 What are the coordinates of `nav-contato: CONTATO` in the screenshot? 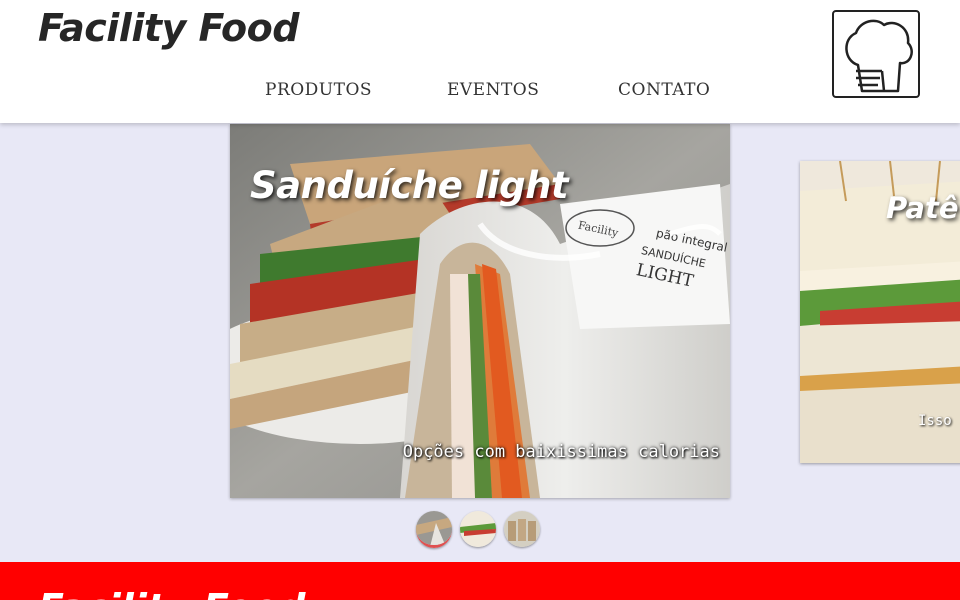 It's located at (664, 90).